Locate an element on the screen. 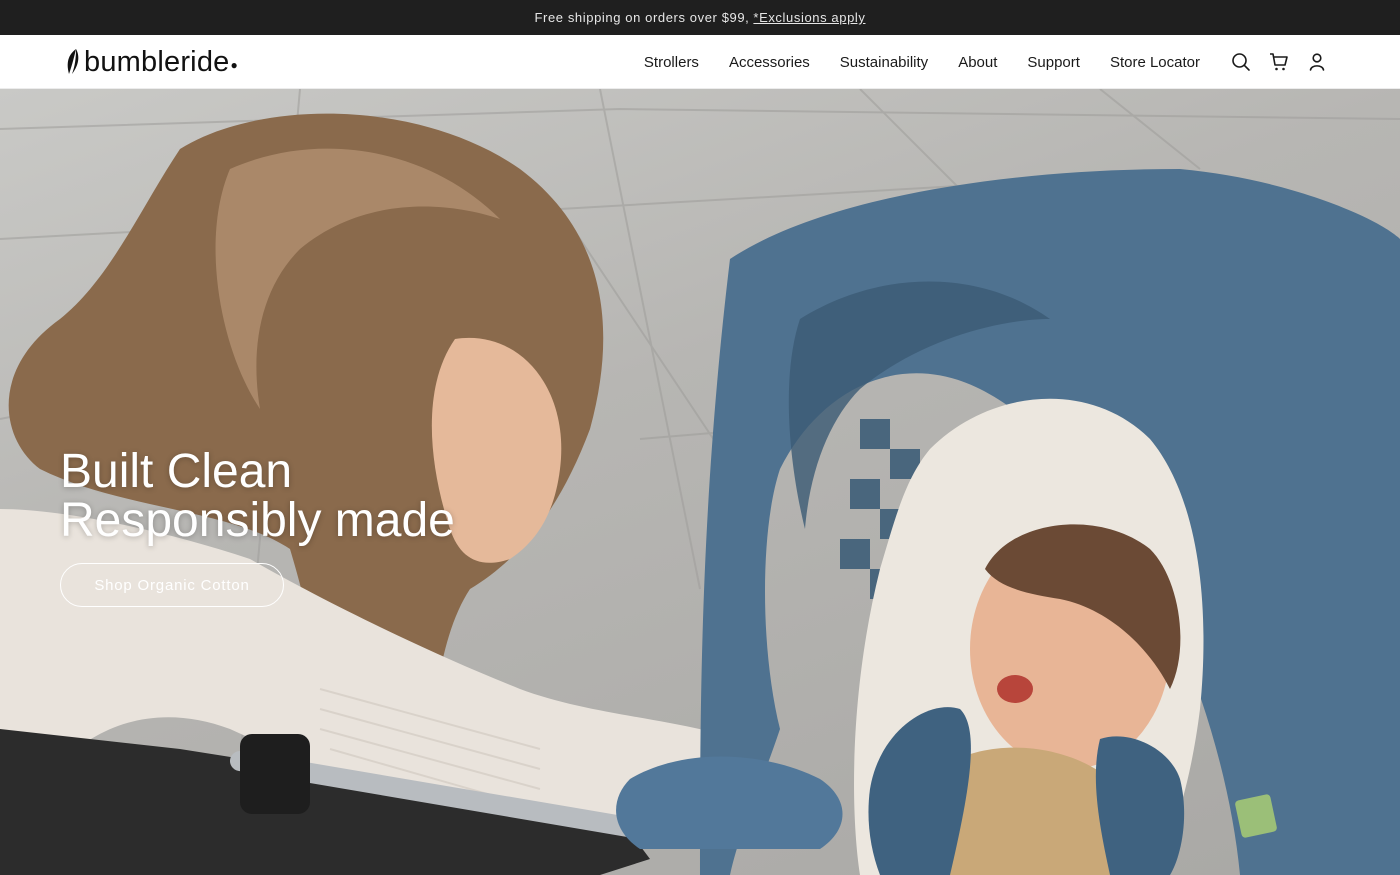 The height and width of the screenshot is (875, 1400). nav-strollers: Strollers is located at coordinates (671, 62).